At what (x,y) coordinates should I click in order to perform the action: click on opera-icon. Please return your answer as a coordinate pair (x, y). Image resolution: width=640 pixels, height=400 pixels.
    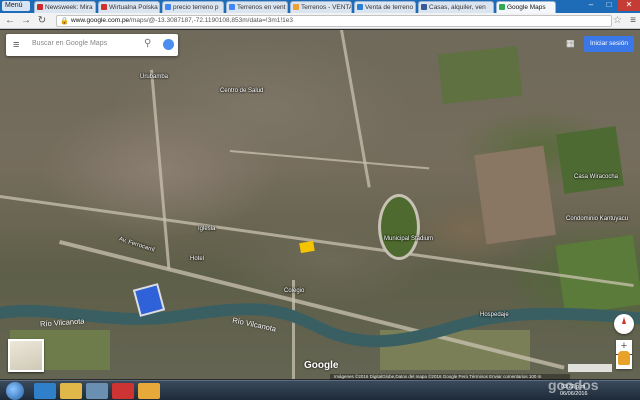
    Looking at the image, I should click on (123, 391).